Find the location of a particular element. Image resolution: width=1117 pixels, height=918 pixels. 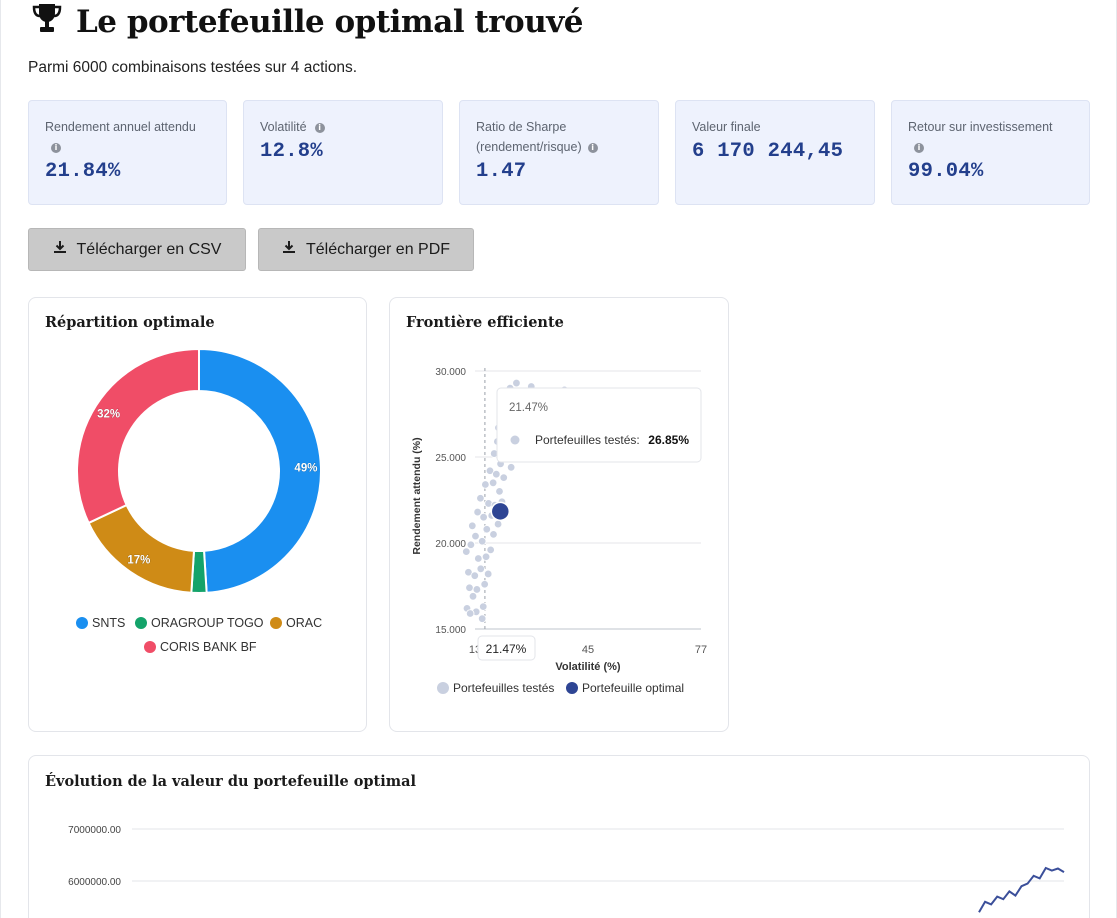

frontier-y-tick: 15.000 is located at coordinates (450, 630).